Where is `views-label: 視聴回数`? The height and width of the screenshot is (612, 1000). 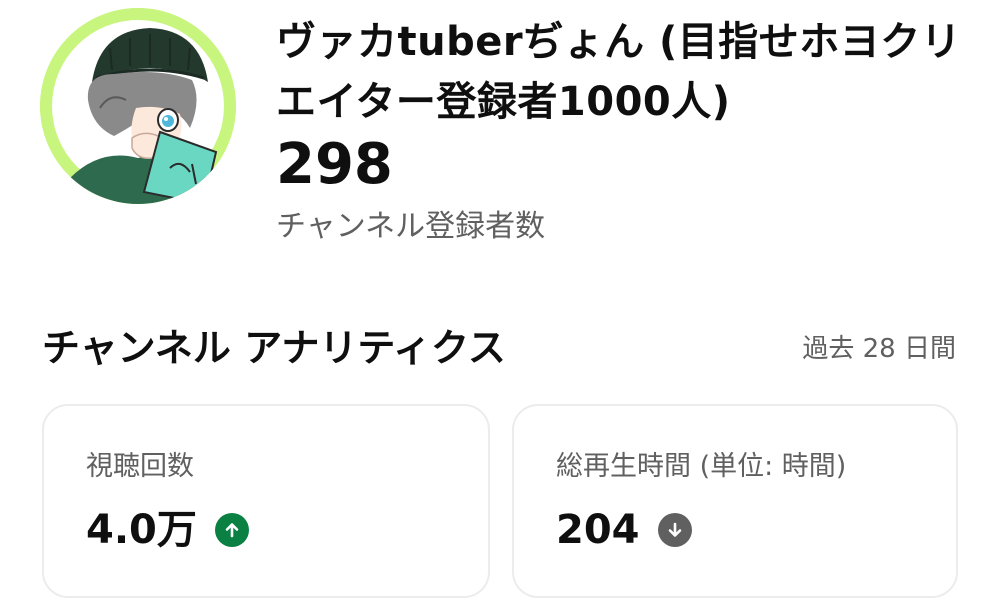 views-label: 視聴回数 is located at coordinates (140, 466).